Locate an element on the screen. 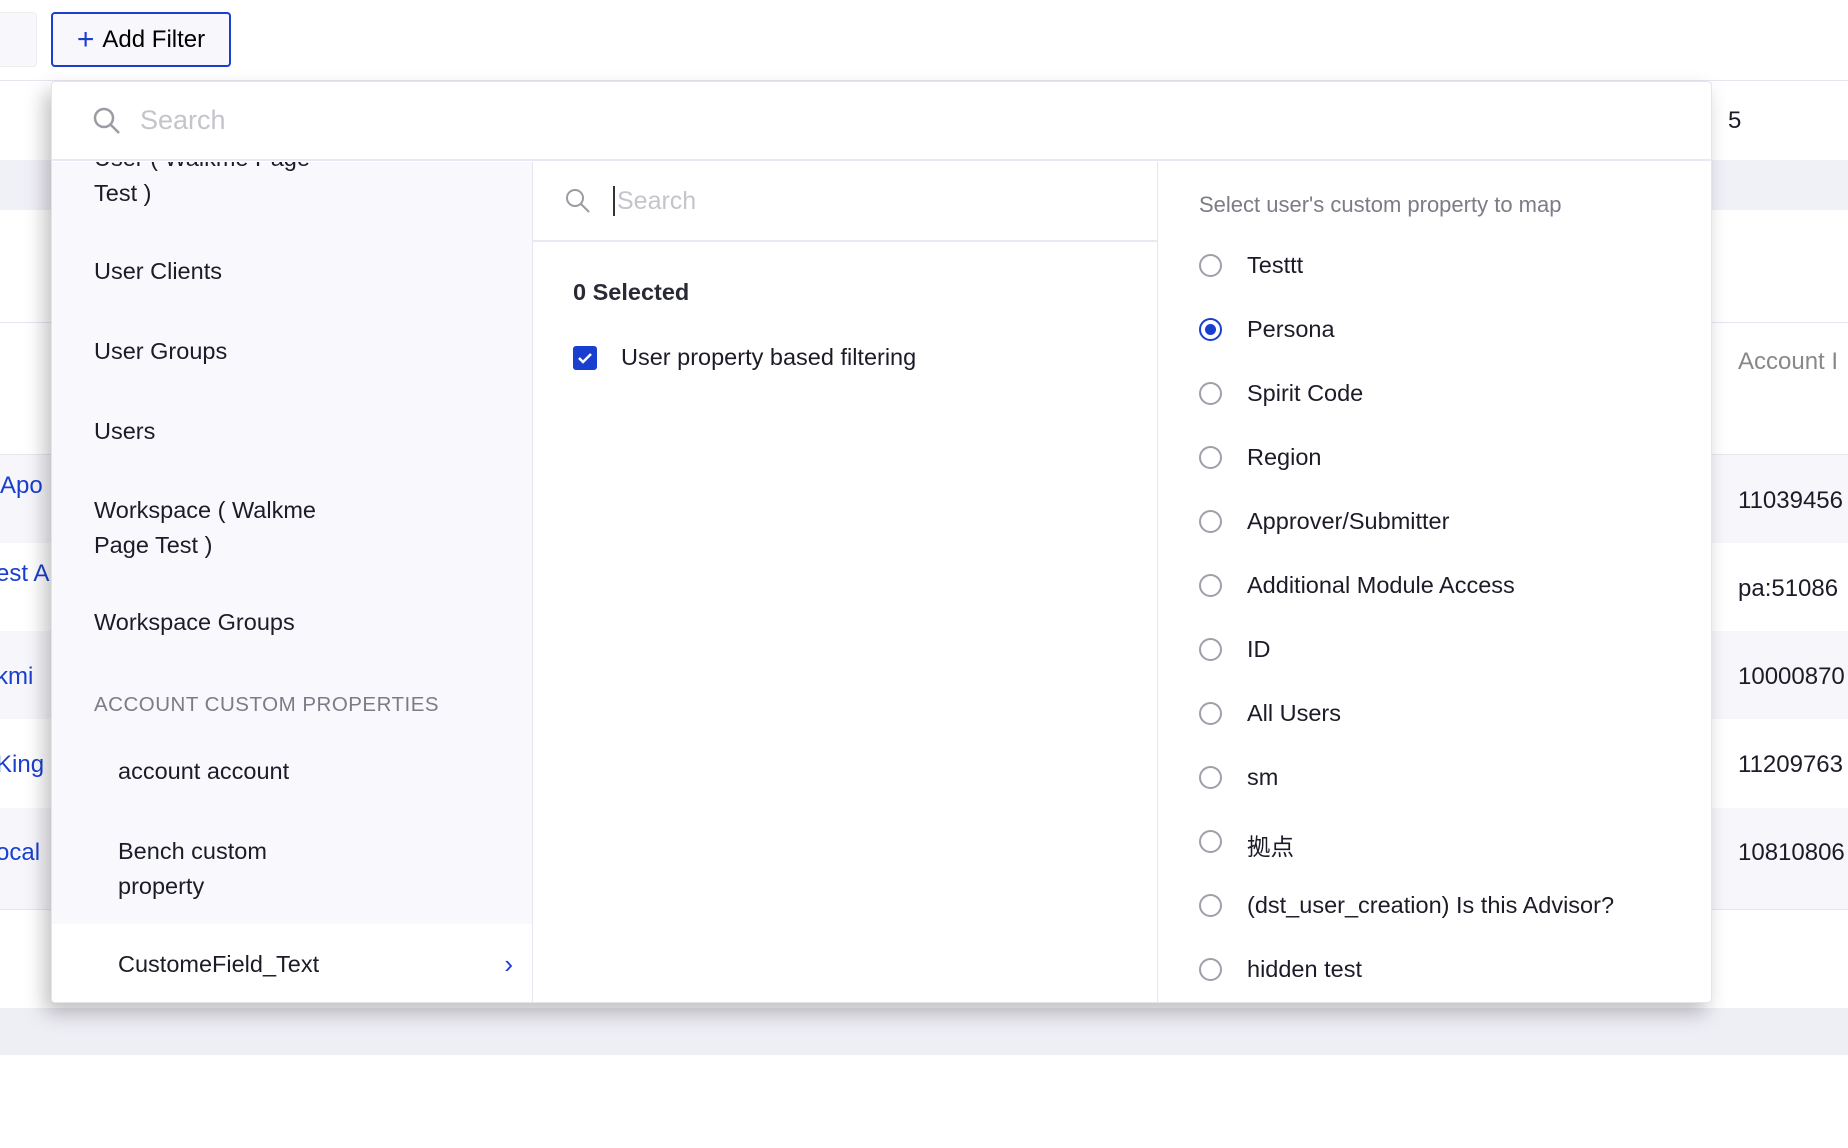 Image resolution: width=1848 pixels, height=1148 pixels. category-item: User ( Walkme Page Test ) is located at coordinates (214, 186).